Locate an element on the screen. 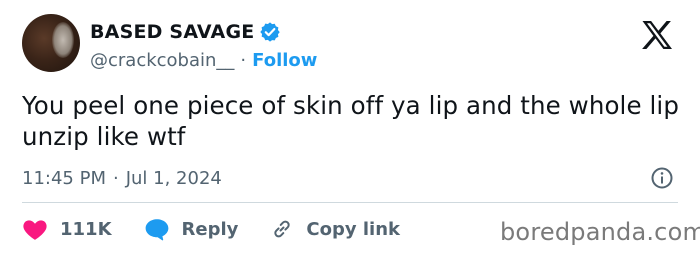  author-name-row: BASED SAVAGE is located at coordinates (185, 32).